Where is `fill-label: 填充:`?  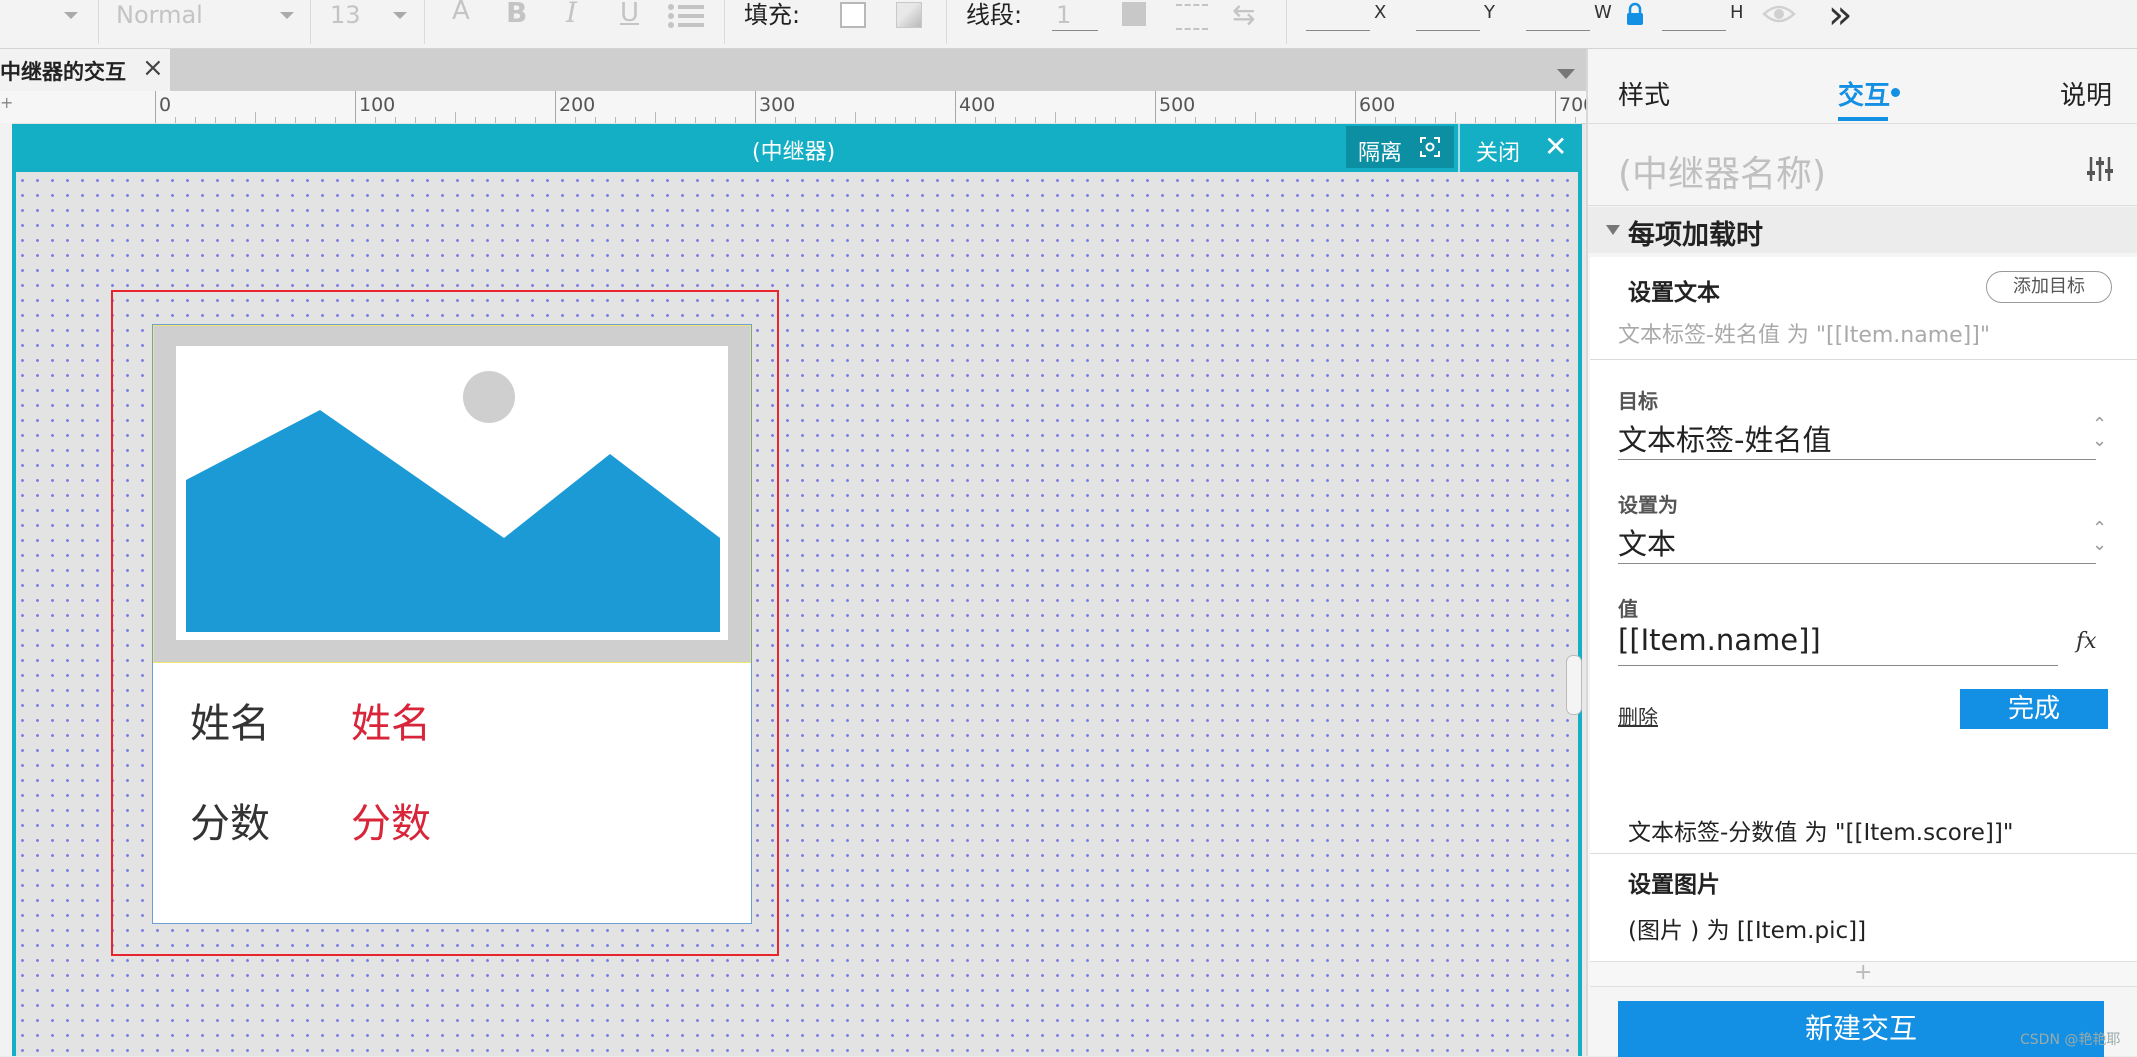 fill-label: 填充: is located at coordinates (772, 15).